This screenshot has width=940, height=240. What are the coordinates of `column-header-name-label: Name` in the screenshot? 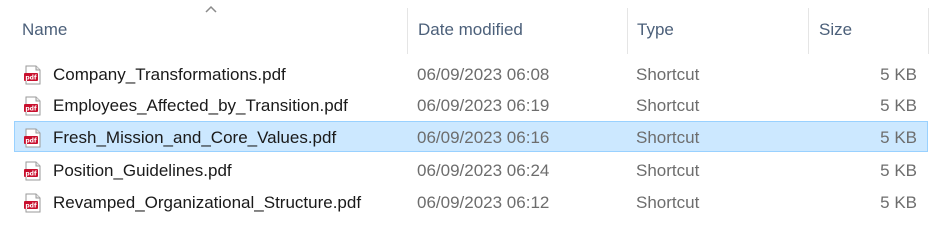 It's located at (45, 29).